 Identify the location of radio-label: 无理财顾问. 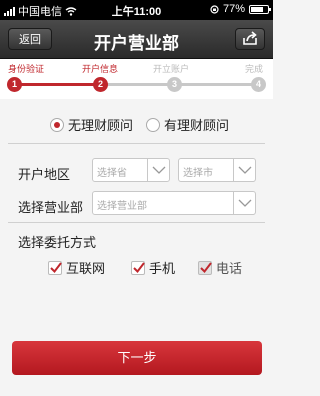
(101, 125).